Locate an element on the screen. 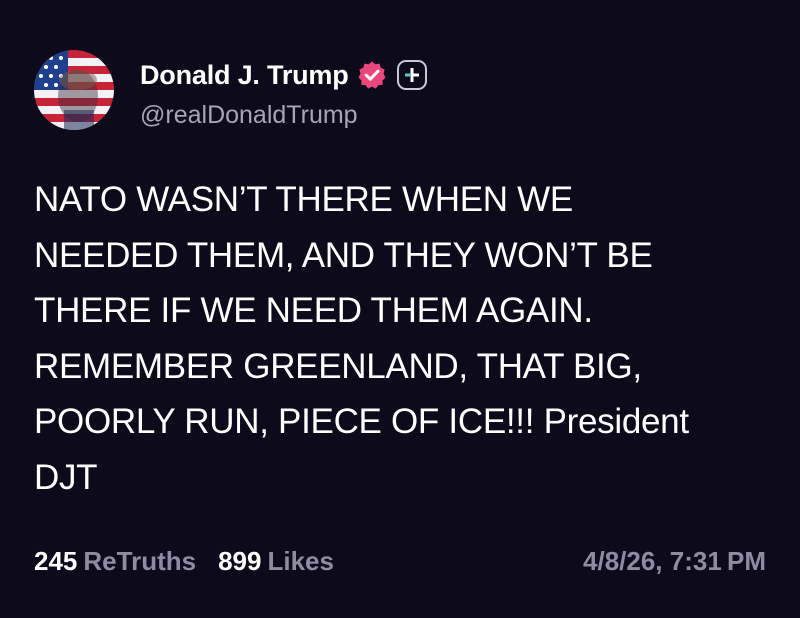 This screenshot has height=618, width=800. likes-stat: 899 Likes is located at coordinates (276, 561).